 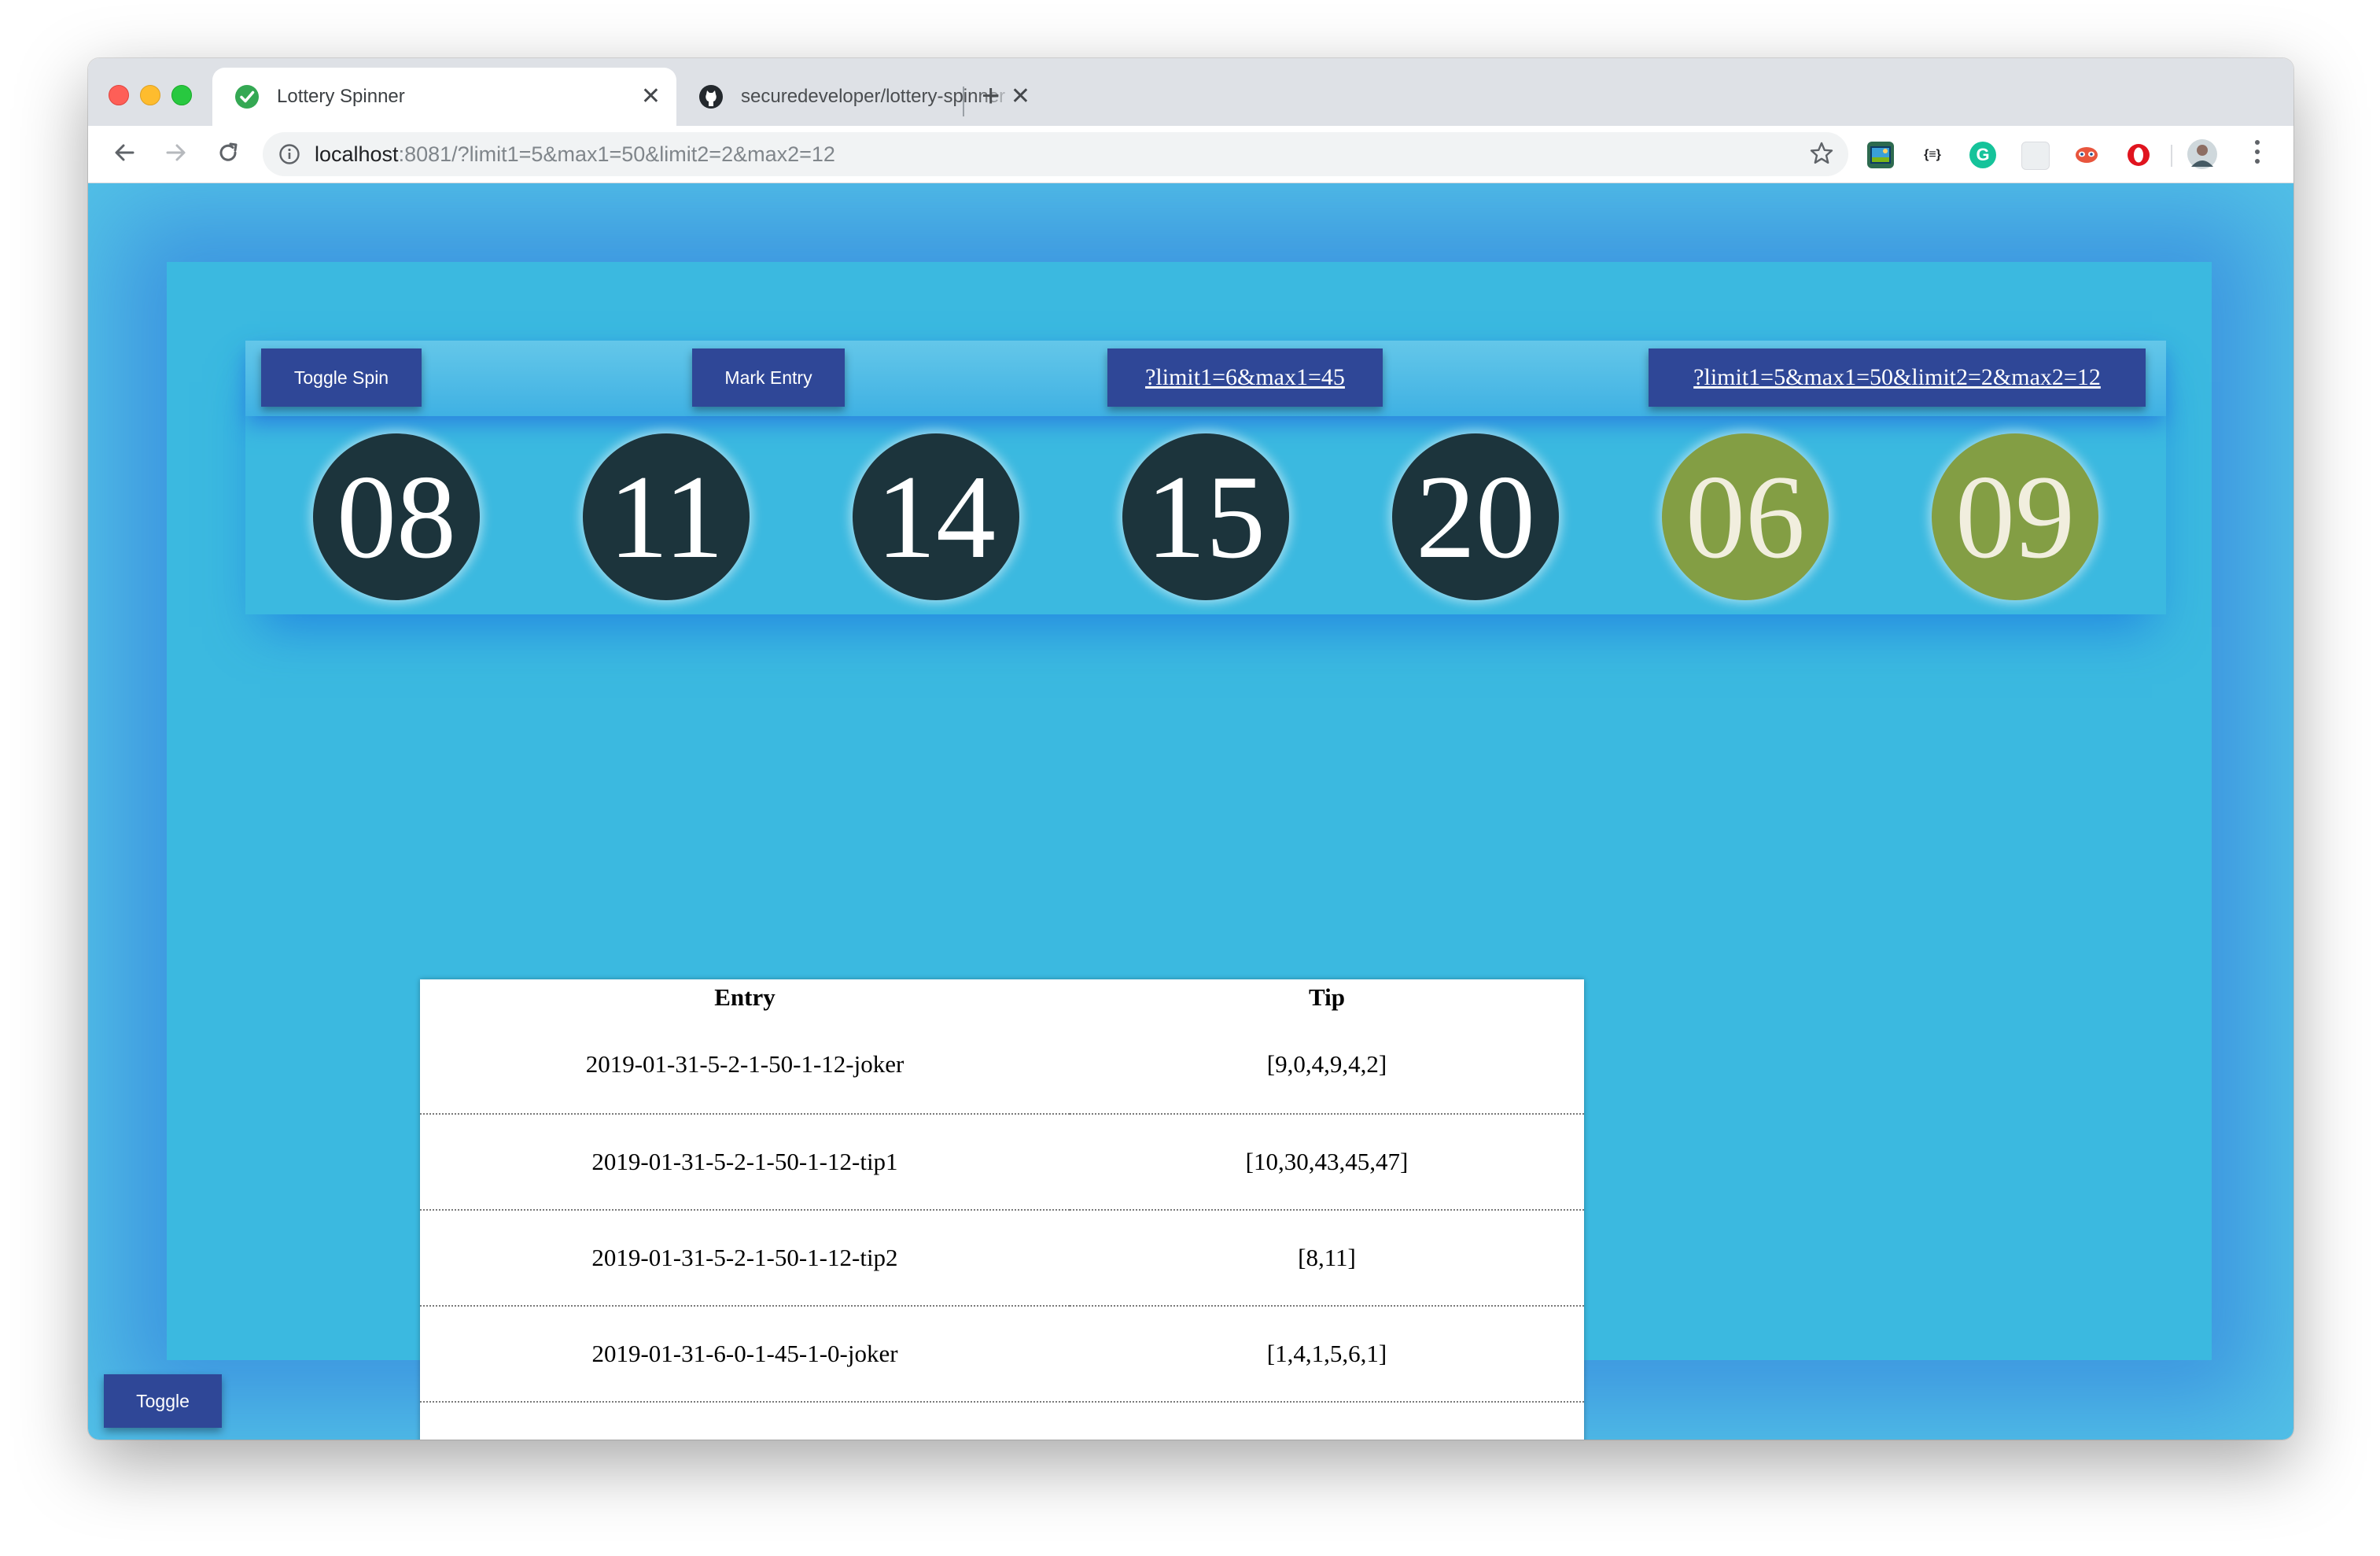 I want to click on green-check-icon, so click(x=247, y=97).